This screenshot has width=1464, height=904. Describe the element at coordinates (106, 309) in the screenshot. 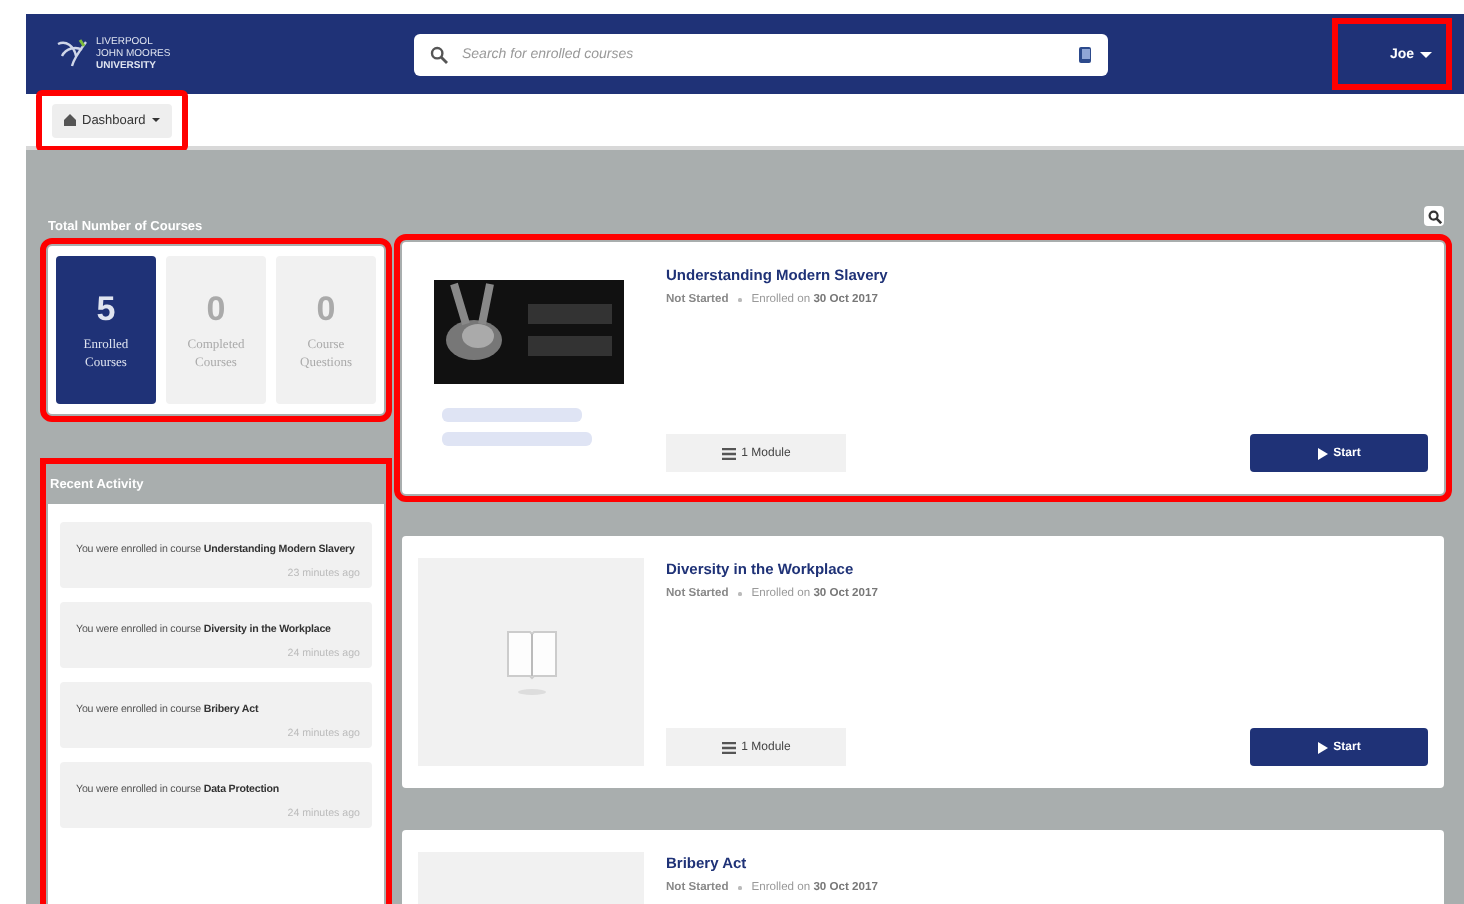

I see `stat-count: 5` at that location.